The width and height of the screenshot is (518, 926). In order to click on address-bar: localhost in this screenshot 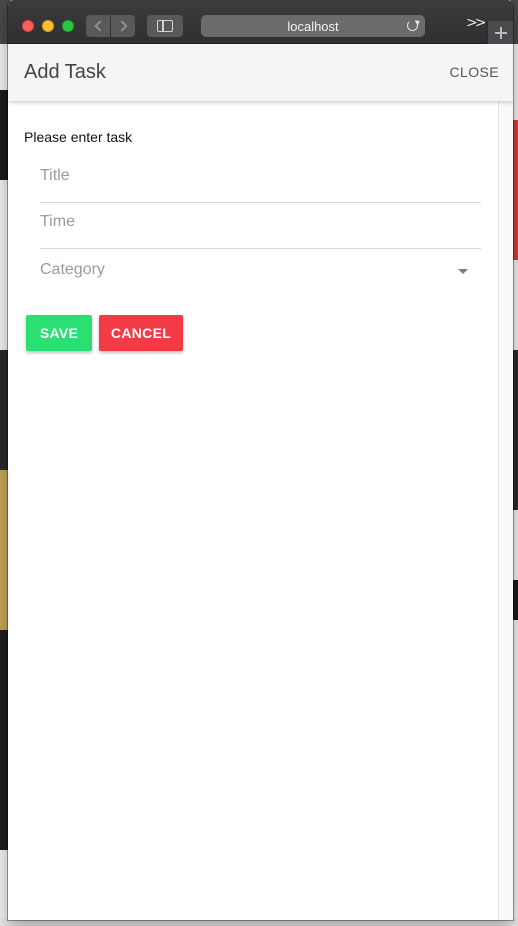, I will do `click(313, 26)`.